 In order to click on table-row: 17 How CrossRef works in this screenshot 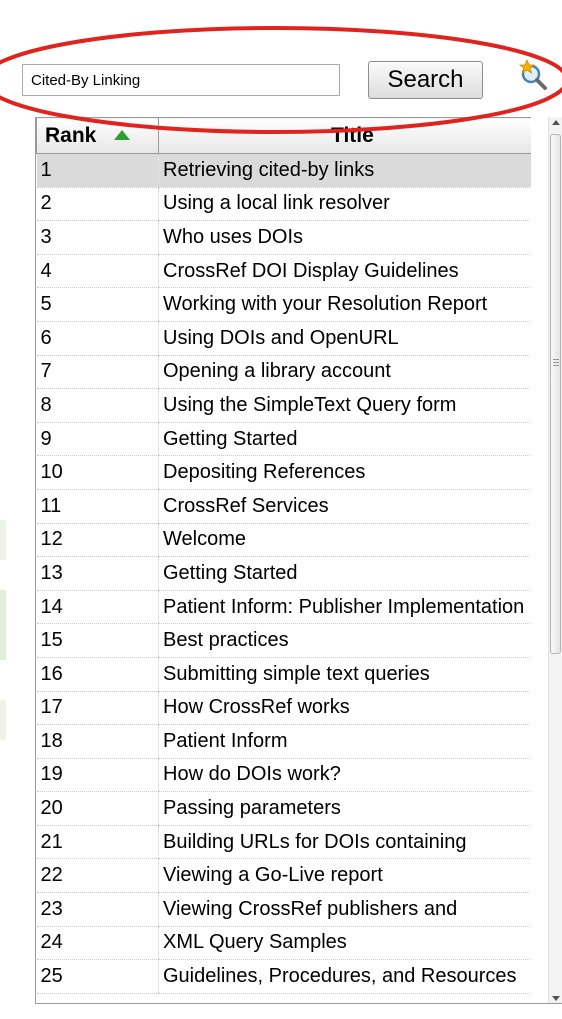, I will do `click(283, 708)`.